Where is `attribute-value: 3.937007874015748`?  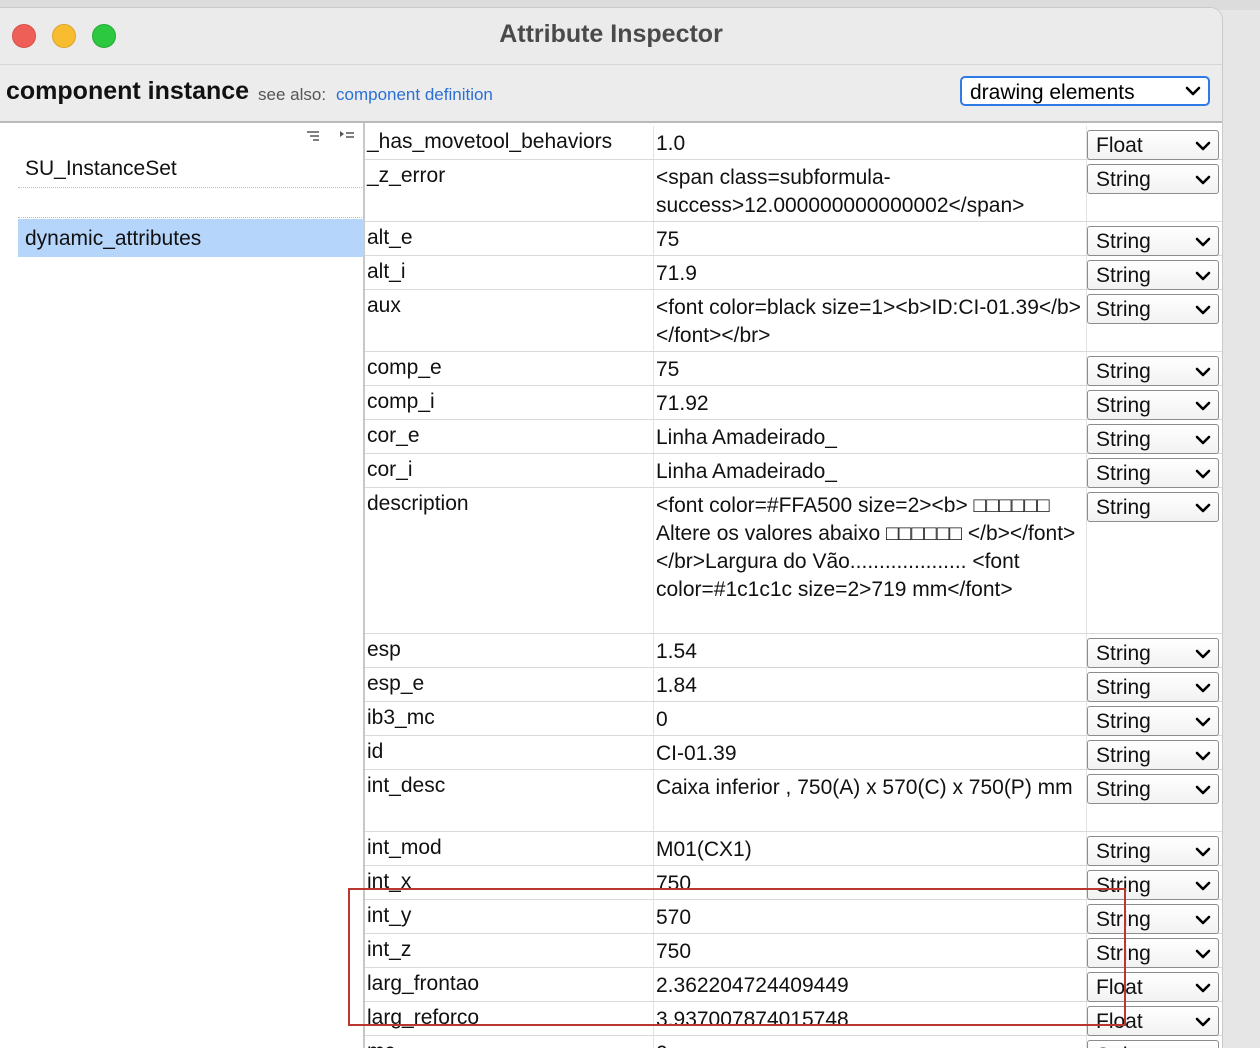
attribute-value: 3.937007874015748 is located at coordinates (869, 1020).